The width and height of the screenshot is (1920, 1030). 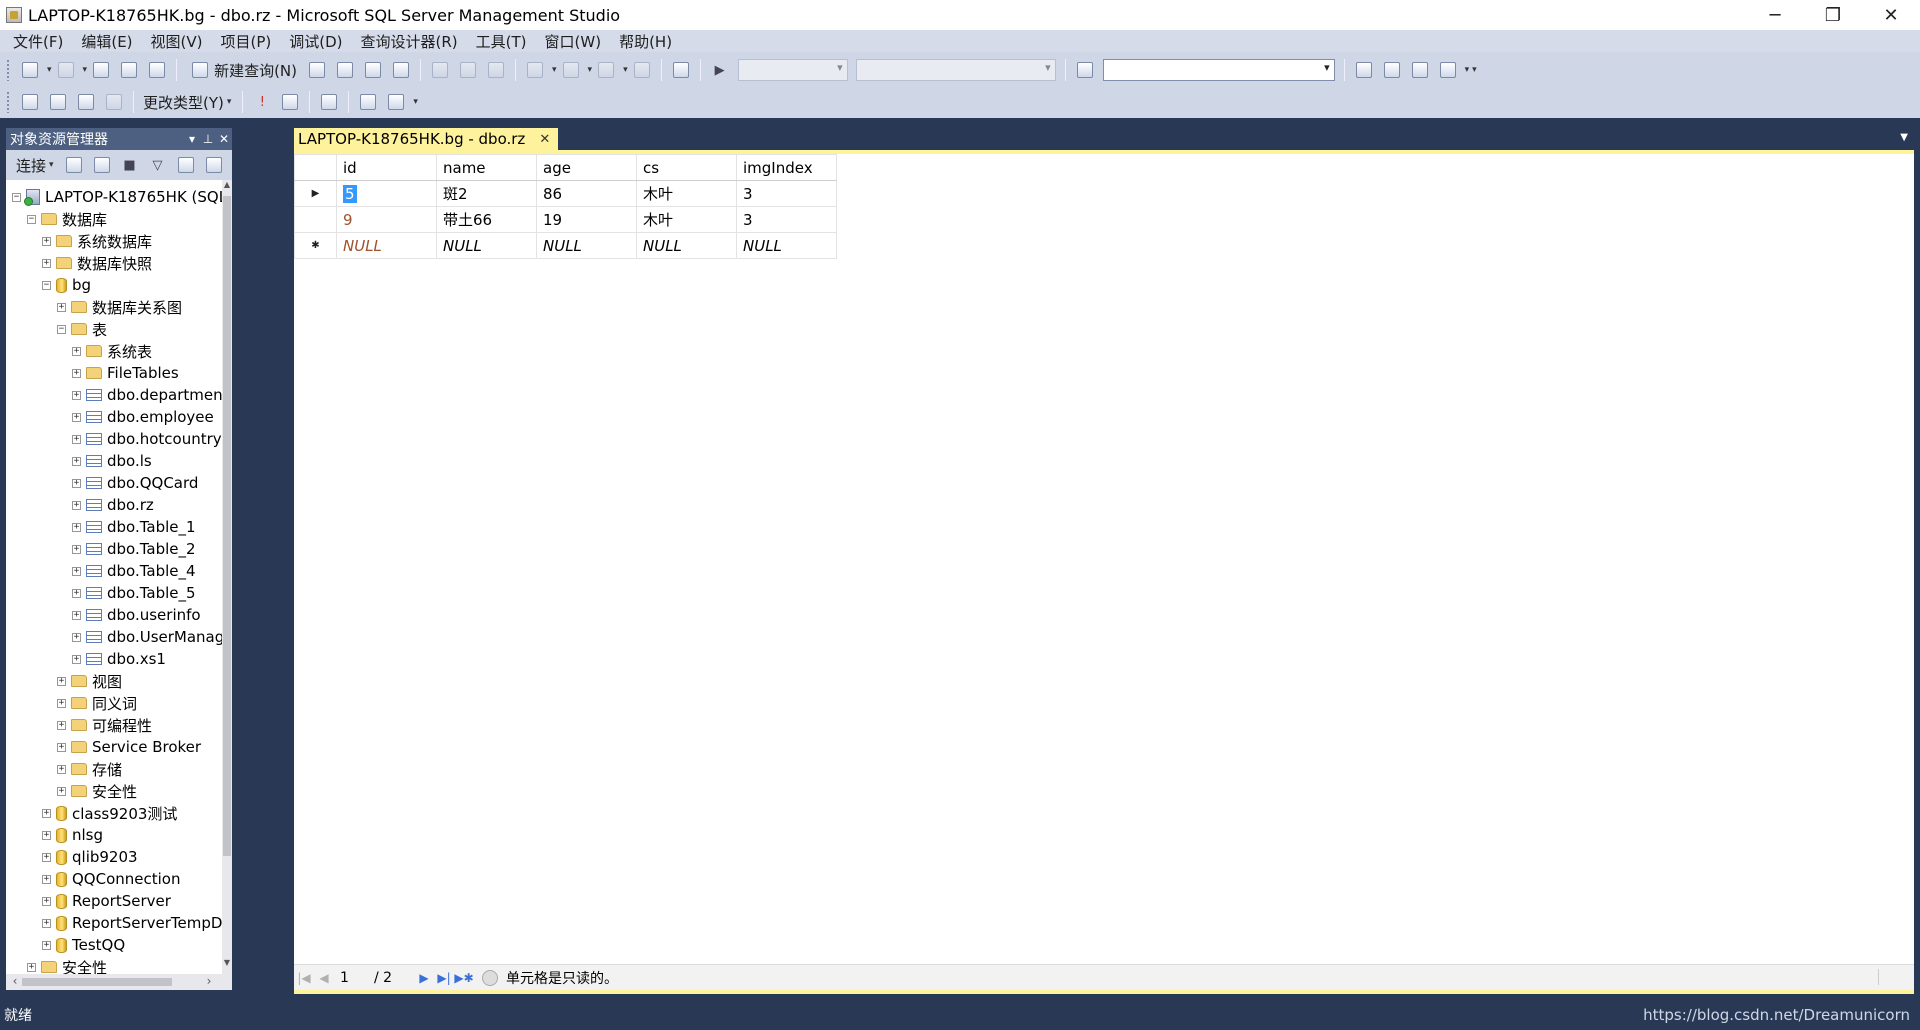 What do you see at coordinates (58, 102) in the screenshot?
I see `show-criteria-pane-icon` at bounding box center [58, 102].